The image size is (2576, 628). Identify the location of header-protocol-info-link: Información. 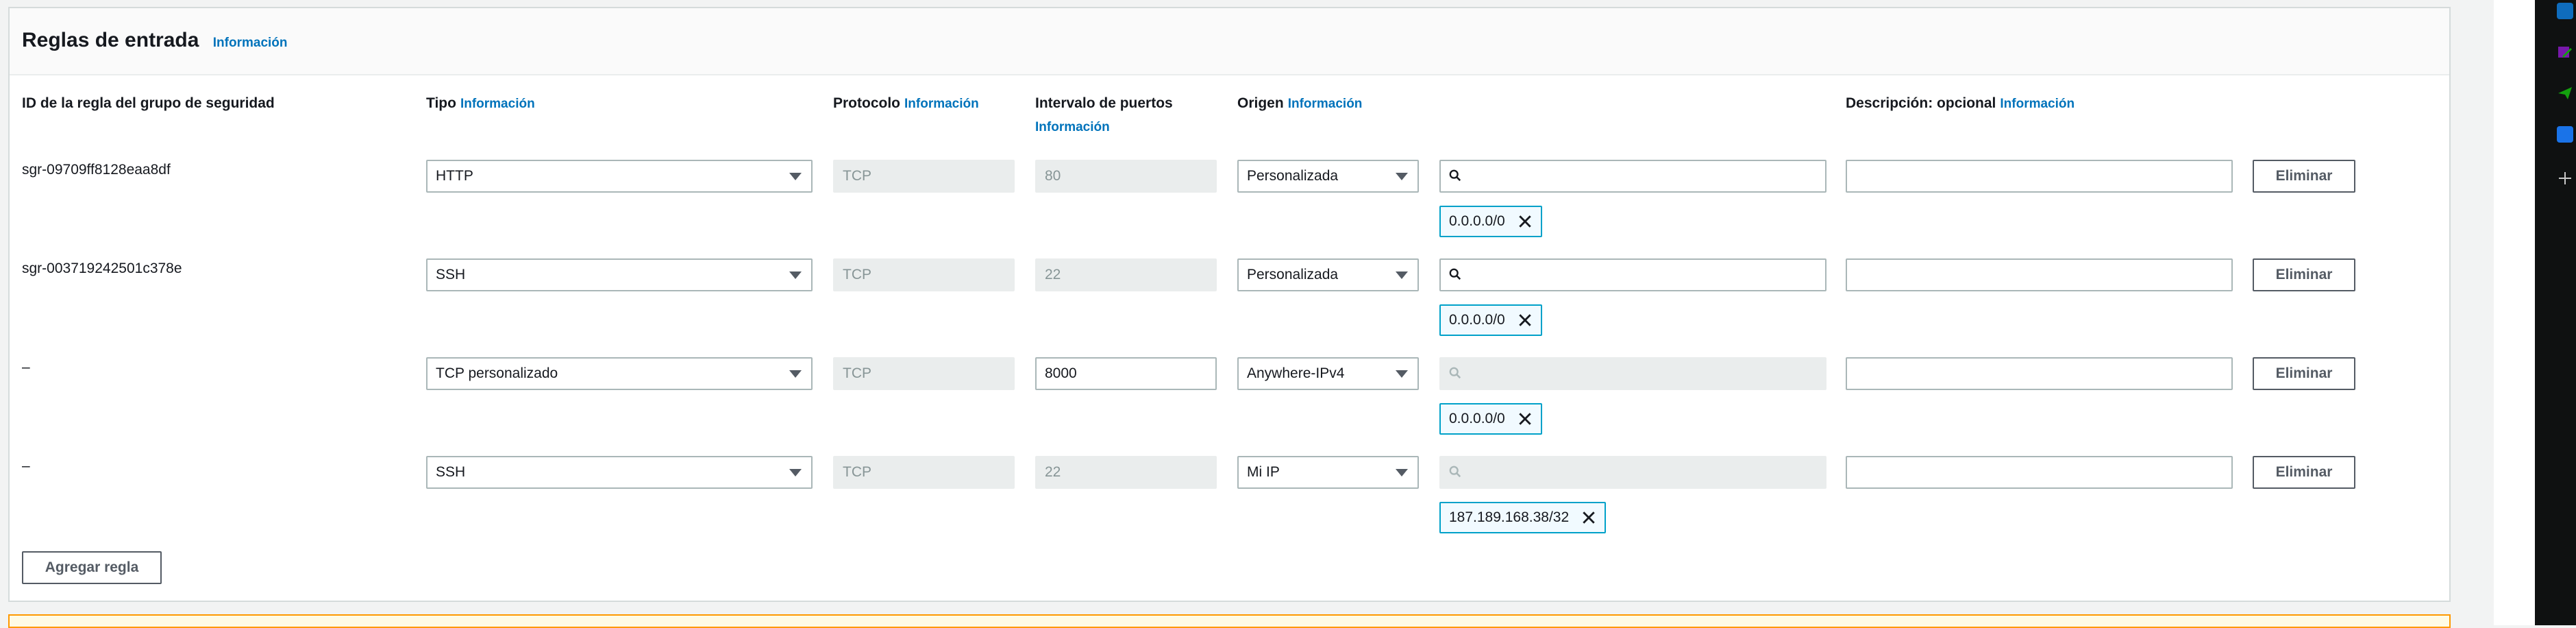
(941, 104).